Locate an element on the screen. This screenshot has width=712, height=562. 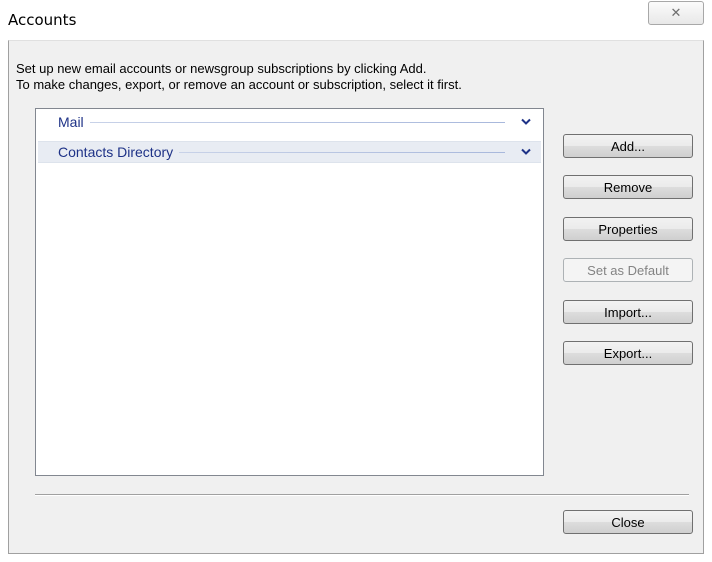
window-title: Accounts is located at coordinates (42, 20).